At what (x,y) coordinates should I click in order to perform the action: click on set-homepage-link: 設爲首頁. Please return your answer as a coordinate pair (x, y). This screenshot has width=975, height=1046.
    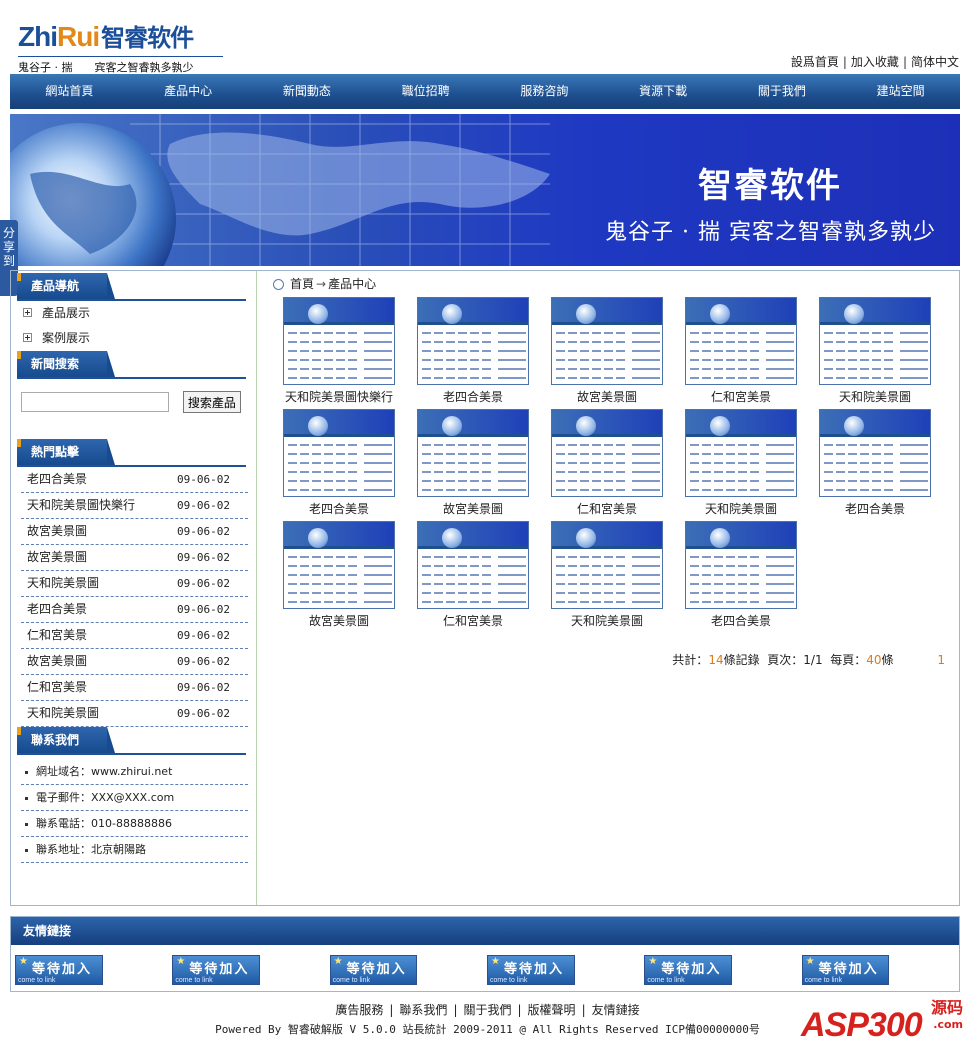
    Looking at the image, I should click on (815, 62).